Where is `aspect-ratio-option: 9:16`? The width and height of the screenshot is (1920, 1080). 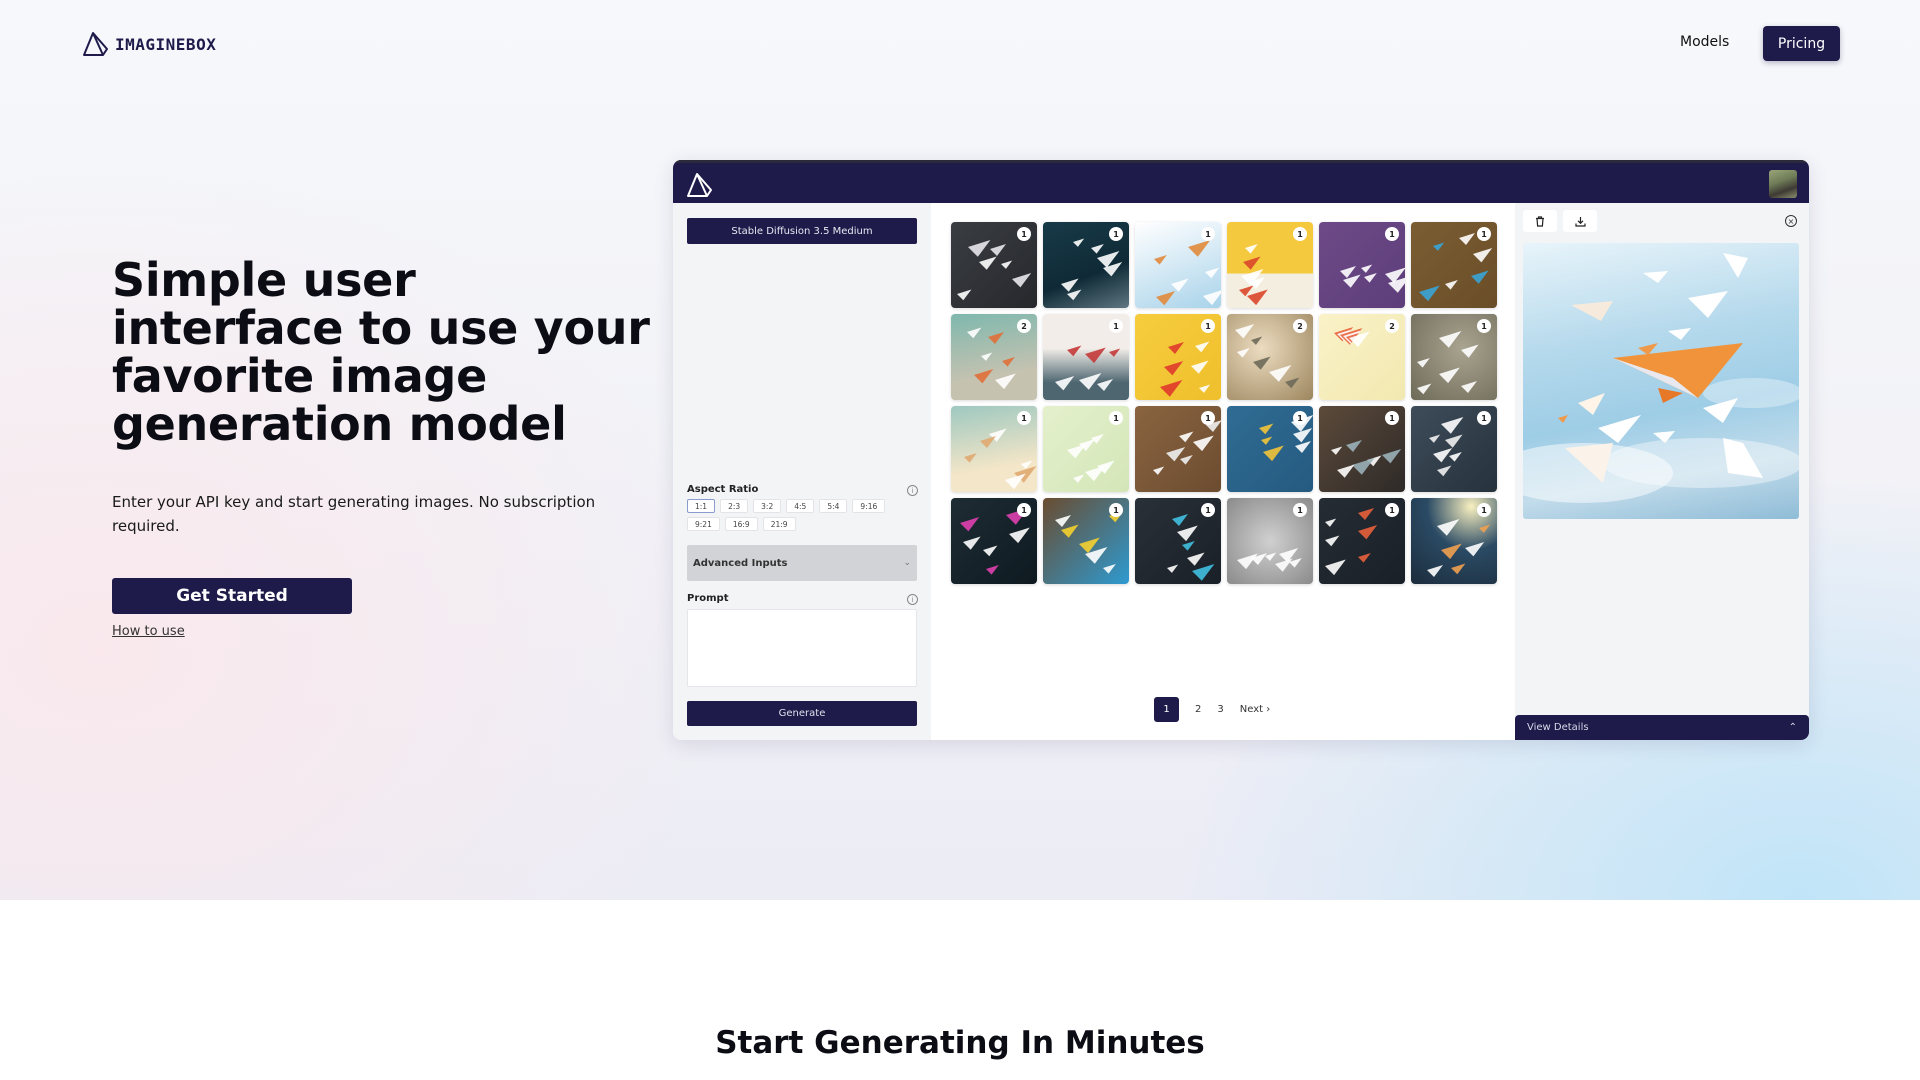
aspect-ratio-option: 9:16 is located at coordinates (869, 506).